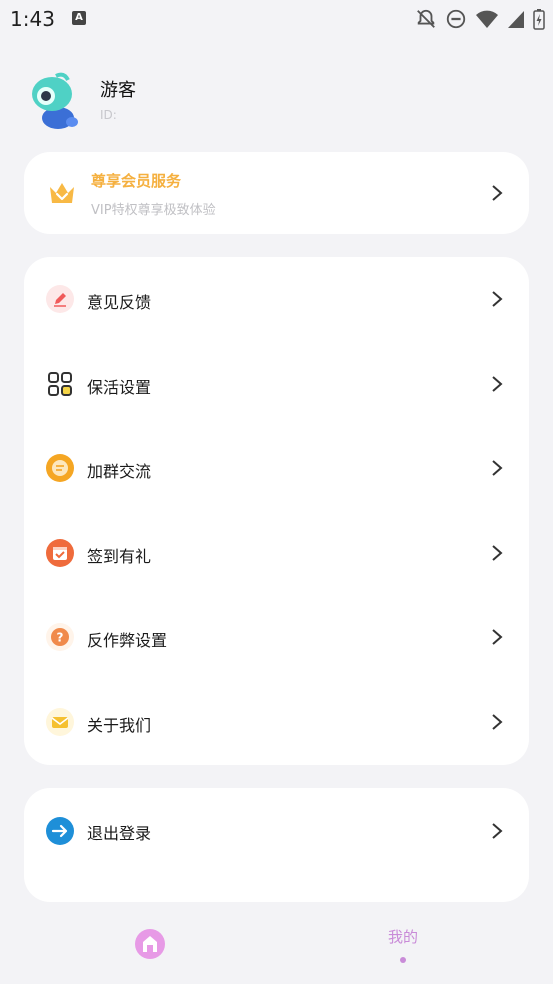 The width and height of the screenshot is (553, 984). I want to click on chat-icon, so click(60, 468).